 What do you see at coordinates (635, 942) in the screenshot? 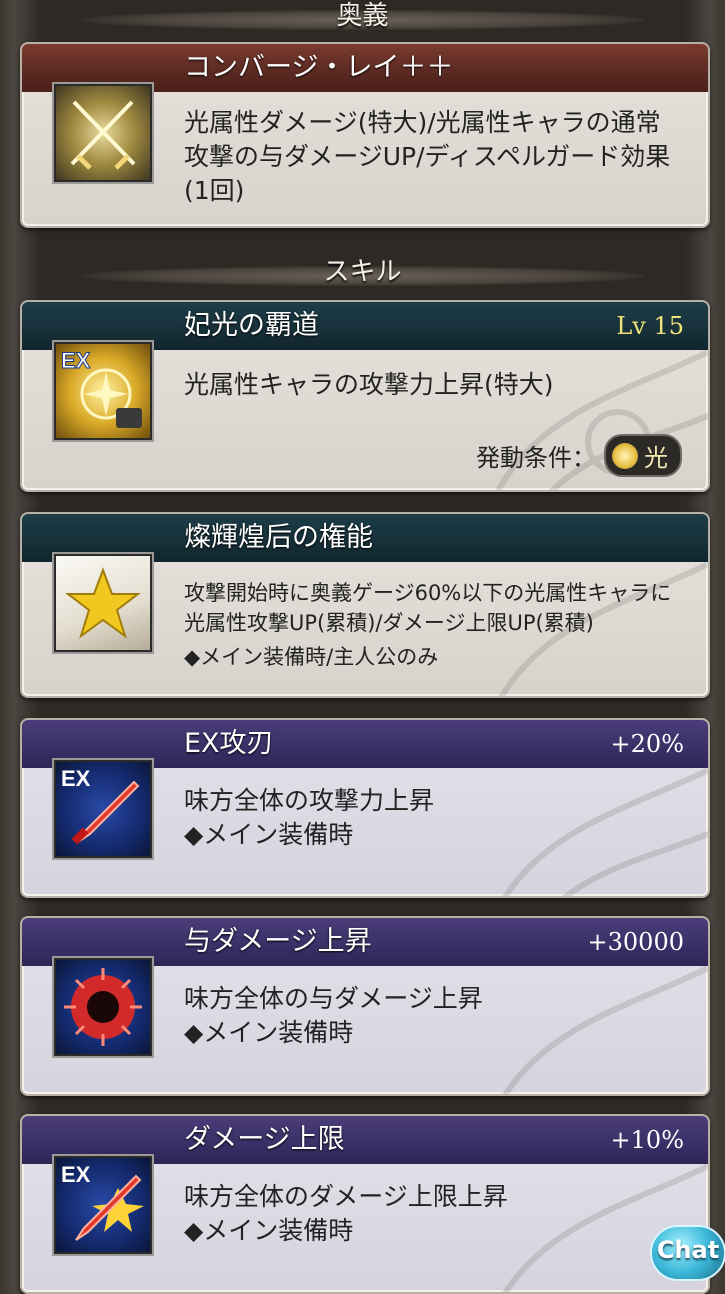
I see `skill-value: +30000` at bounding box center [635, 942].